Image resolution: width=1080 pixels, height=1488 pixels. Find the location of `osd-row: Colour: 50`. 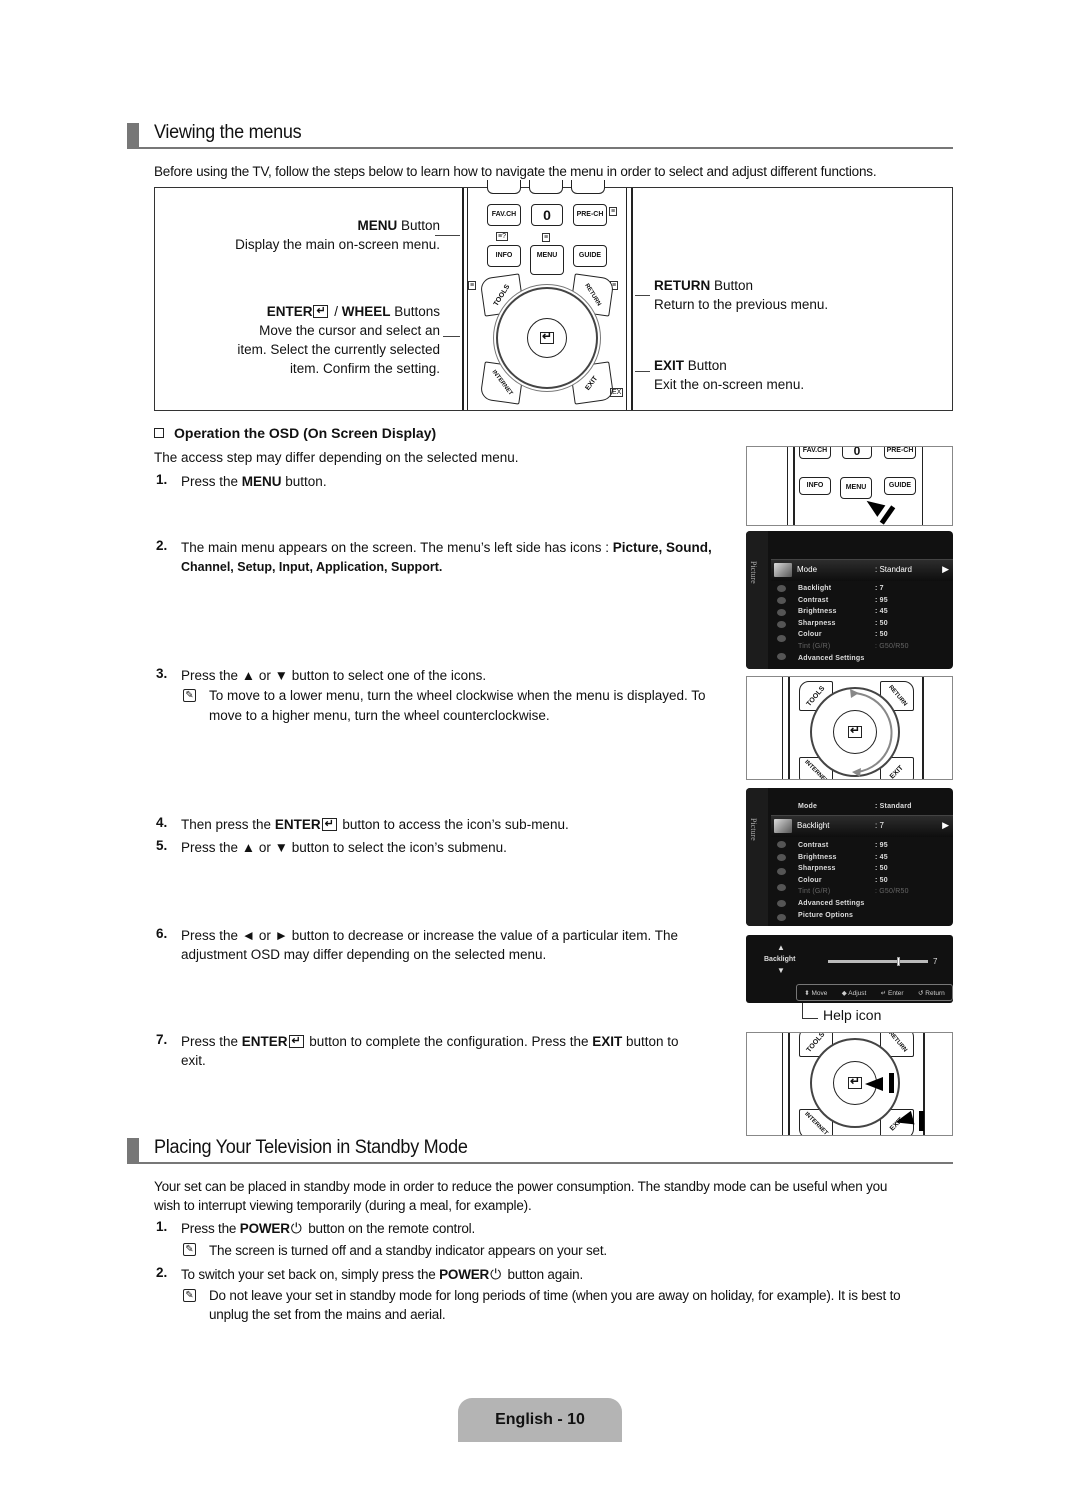

osd-row: Colour: 50 is located at coordinates (875, 637).